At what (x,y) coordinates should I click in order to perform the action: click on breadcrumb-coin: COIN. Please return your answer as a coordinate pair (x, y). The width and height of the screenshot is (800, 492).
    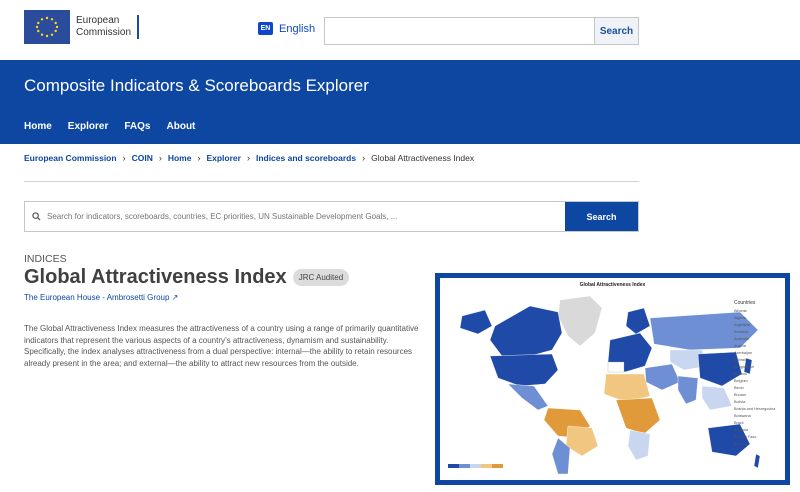
    Looking at the image, I should click on (142, 158).